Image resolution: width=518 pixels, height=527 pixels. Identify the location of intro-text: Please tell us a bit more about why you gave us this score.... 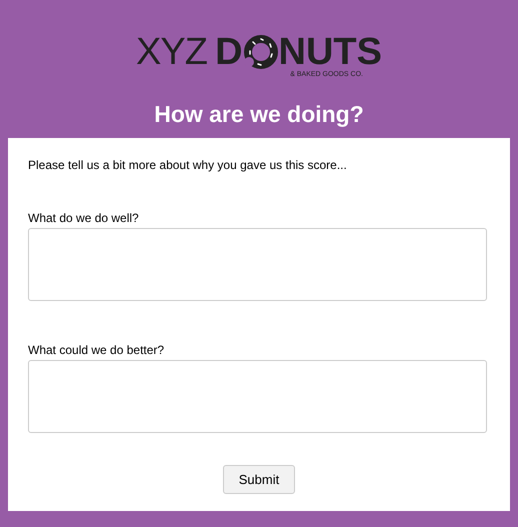
(188, 165).